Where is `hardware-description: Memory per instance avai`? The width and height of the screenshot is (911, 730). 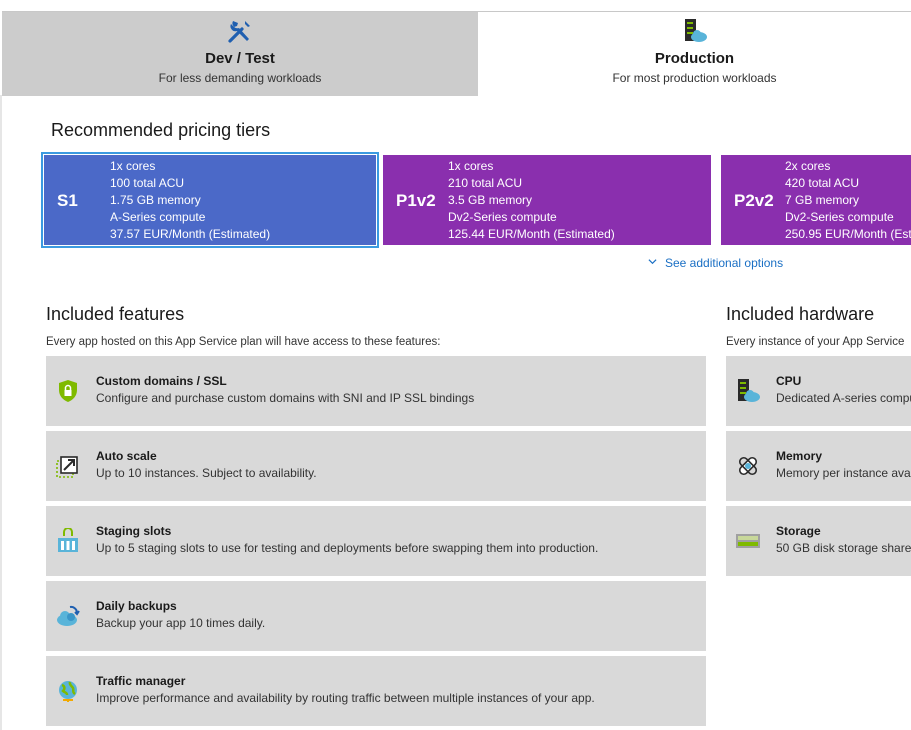
hardware-description: Memory per instance avai is located at coordinates (843, 473).